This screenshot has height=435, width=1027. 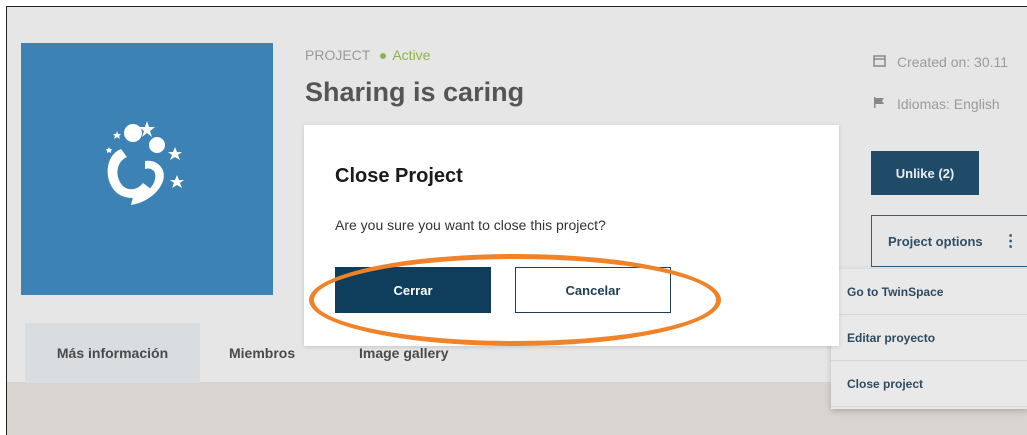 I want to click on project-logo, so click(x=147, y=169).